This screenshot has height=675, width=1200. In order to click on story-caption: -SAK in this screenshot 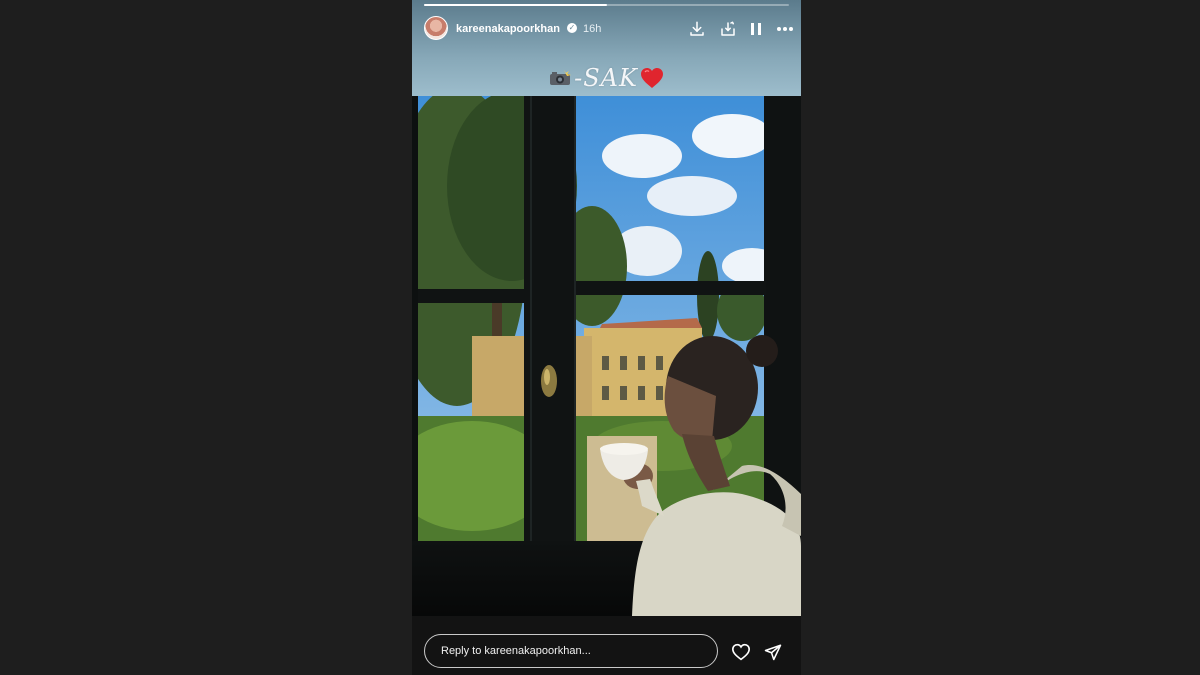, I will do `click(606, 78)`.